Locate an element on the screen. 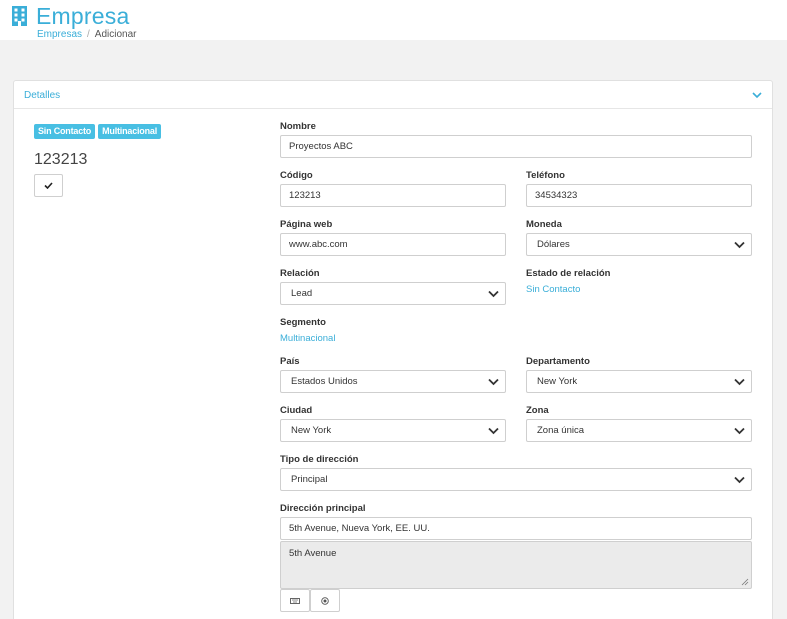 This screenshot has width=787, height=619. resize-handle-icon is located at coordinates (745, 582).